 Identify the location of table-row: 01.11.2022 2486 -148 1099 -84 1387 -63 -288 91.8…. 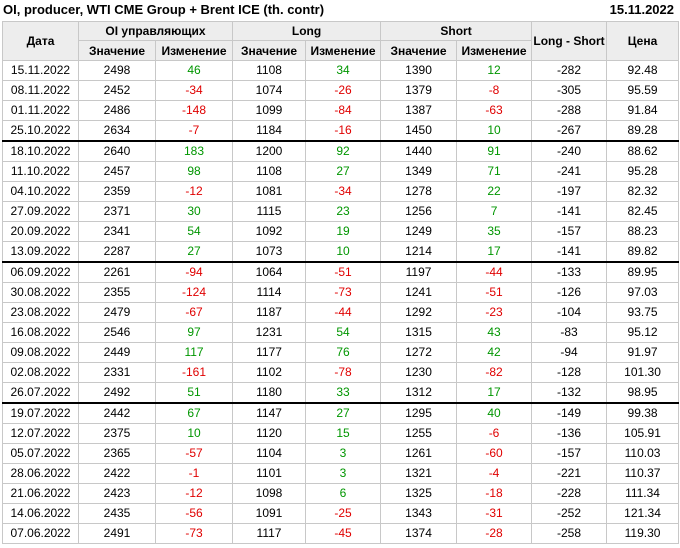
(341, 110).